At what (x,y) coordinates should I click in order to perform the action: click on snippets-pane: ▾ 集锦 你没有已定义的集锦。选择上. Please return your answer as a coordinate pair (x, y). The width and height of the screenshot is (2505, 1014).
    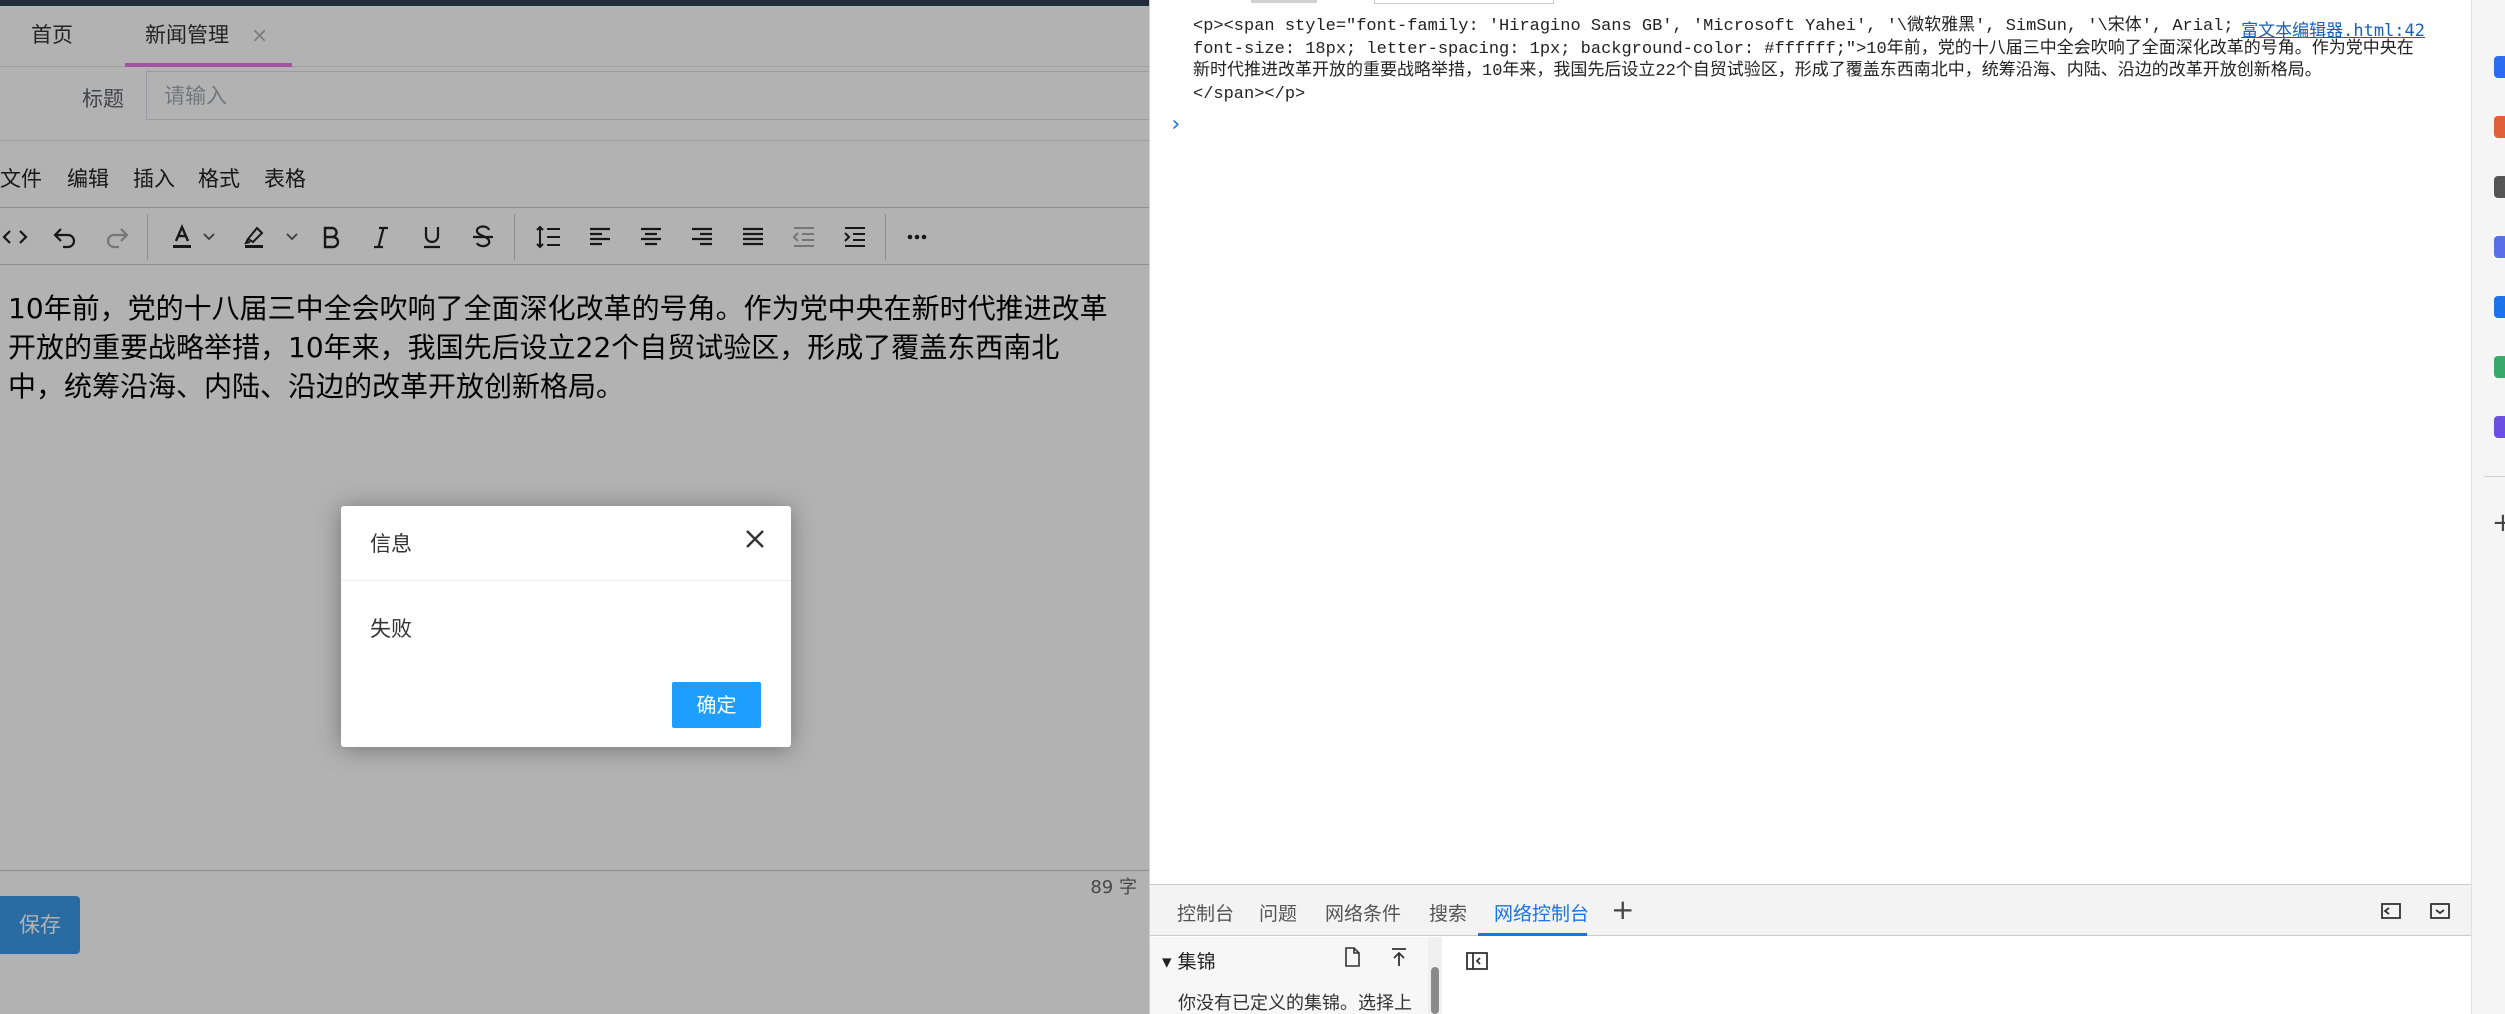
    Looking at the image, I should click on (1296, 975).